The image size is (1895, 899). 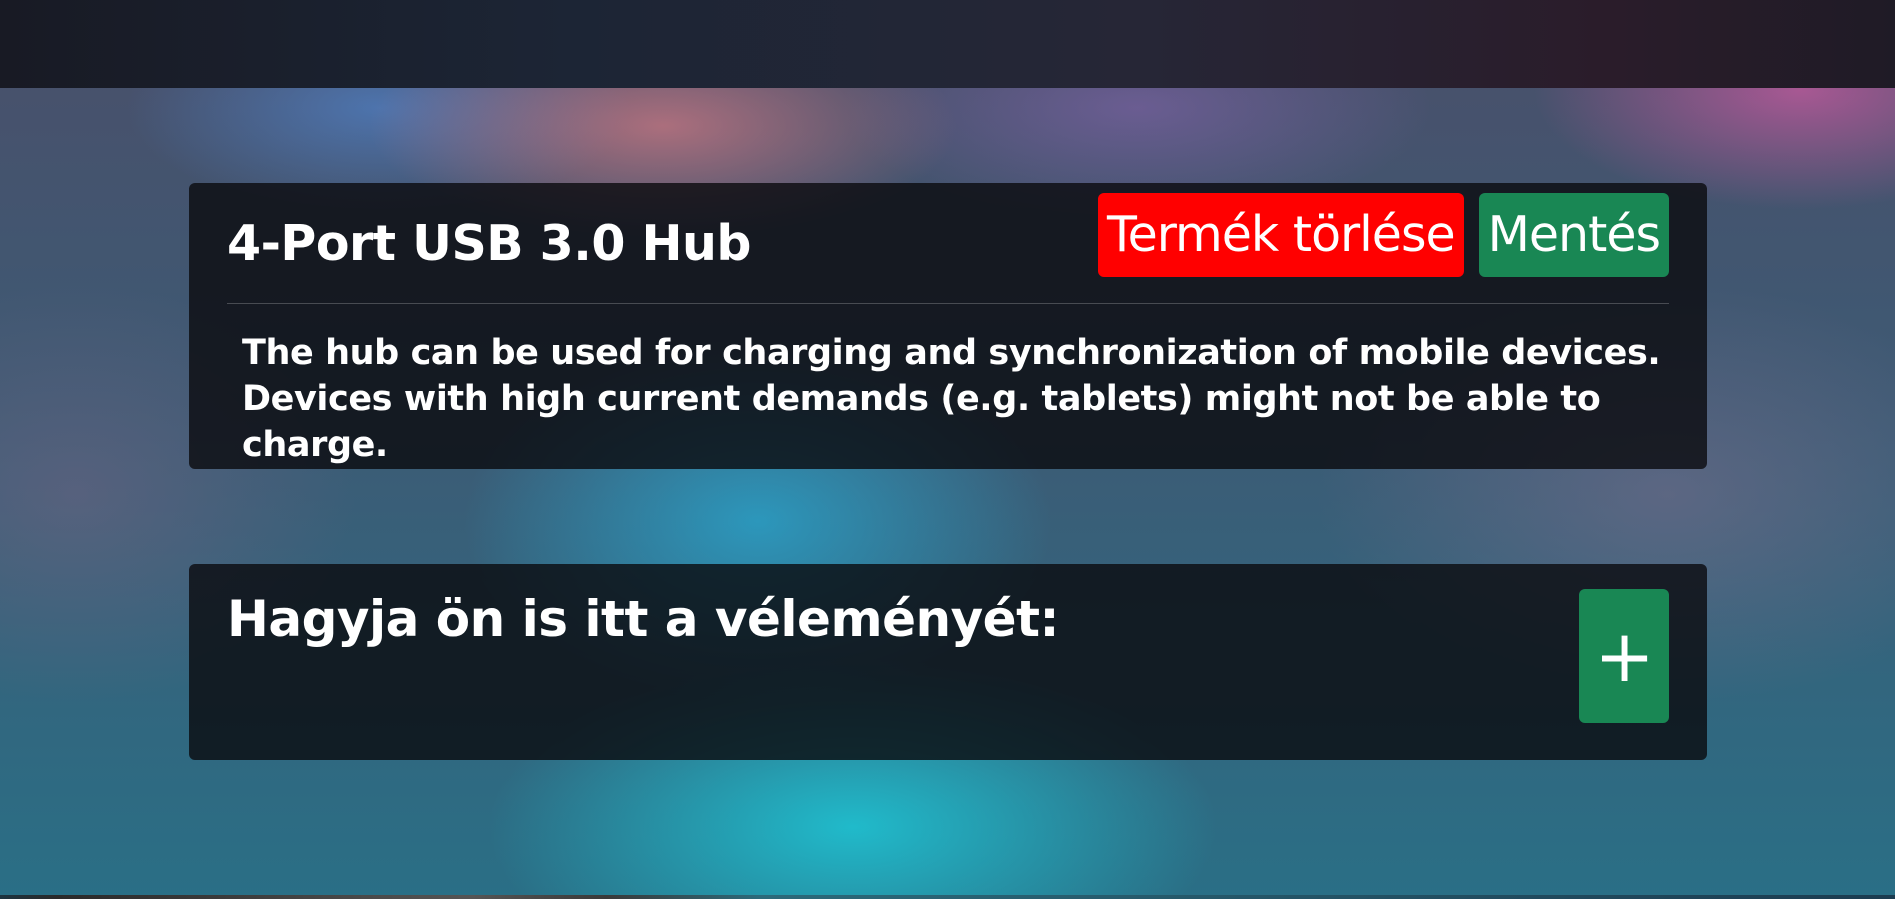 I want to click on product-header: 4-Port USB 3.0 Hub Termék törlése Mentés, so click(x=948, y=243).